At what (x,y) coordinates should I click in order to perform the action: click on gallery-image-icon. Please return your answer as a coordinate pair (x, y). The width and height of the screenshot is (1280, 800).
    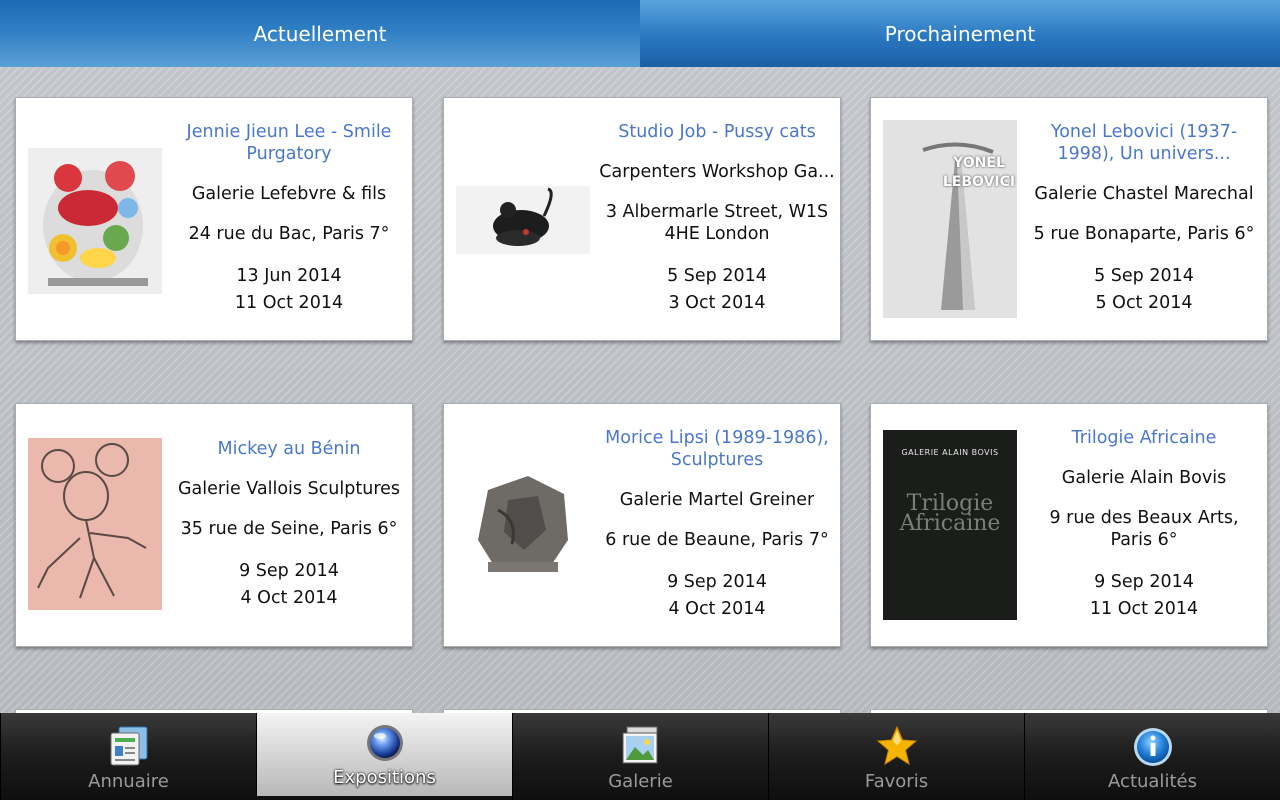
    Looking at the image, I should click on (641, 746).